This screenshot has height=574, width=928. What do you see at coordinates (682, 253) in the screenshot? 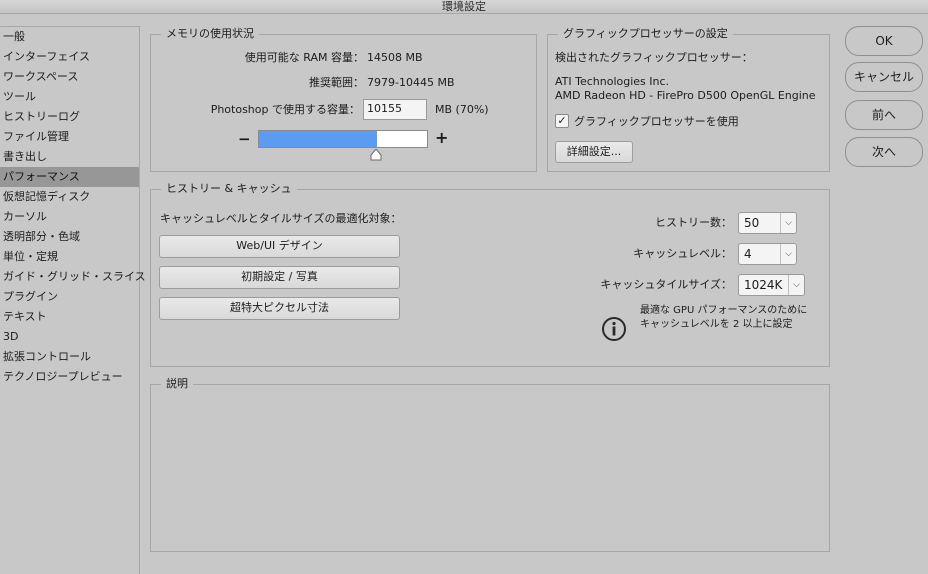
I see `cache-levels-label: キャッシュレベル：` at bounding box center [682, 253].